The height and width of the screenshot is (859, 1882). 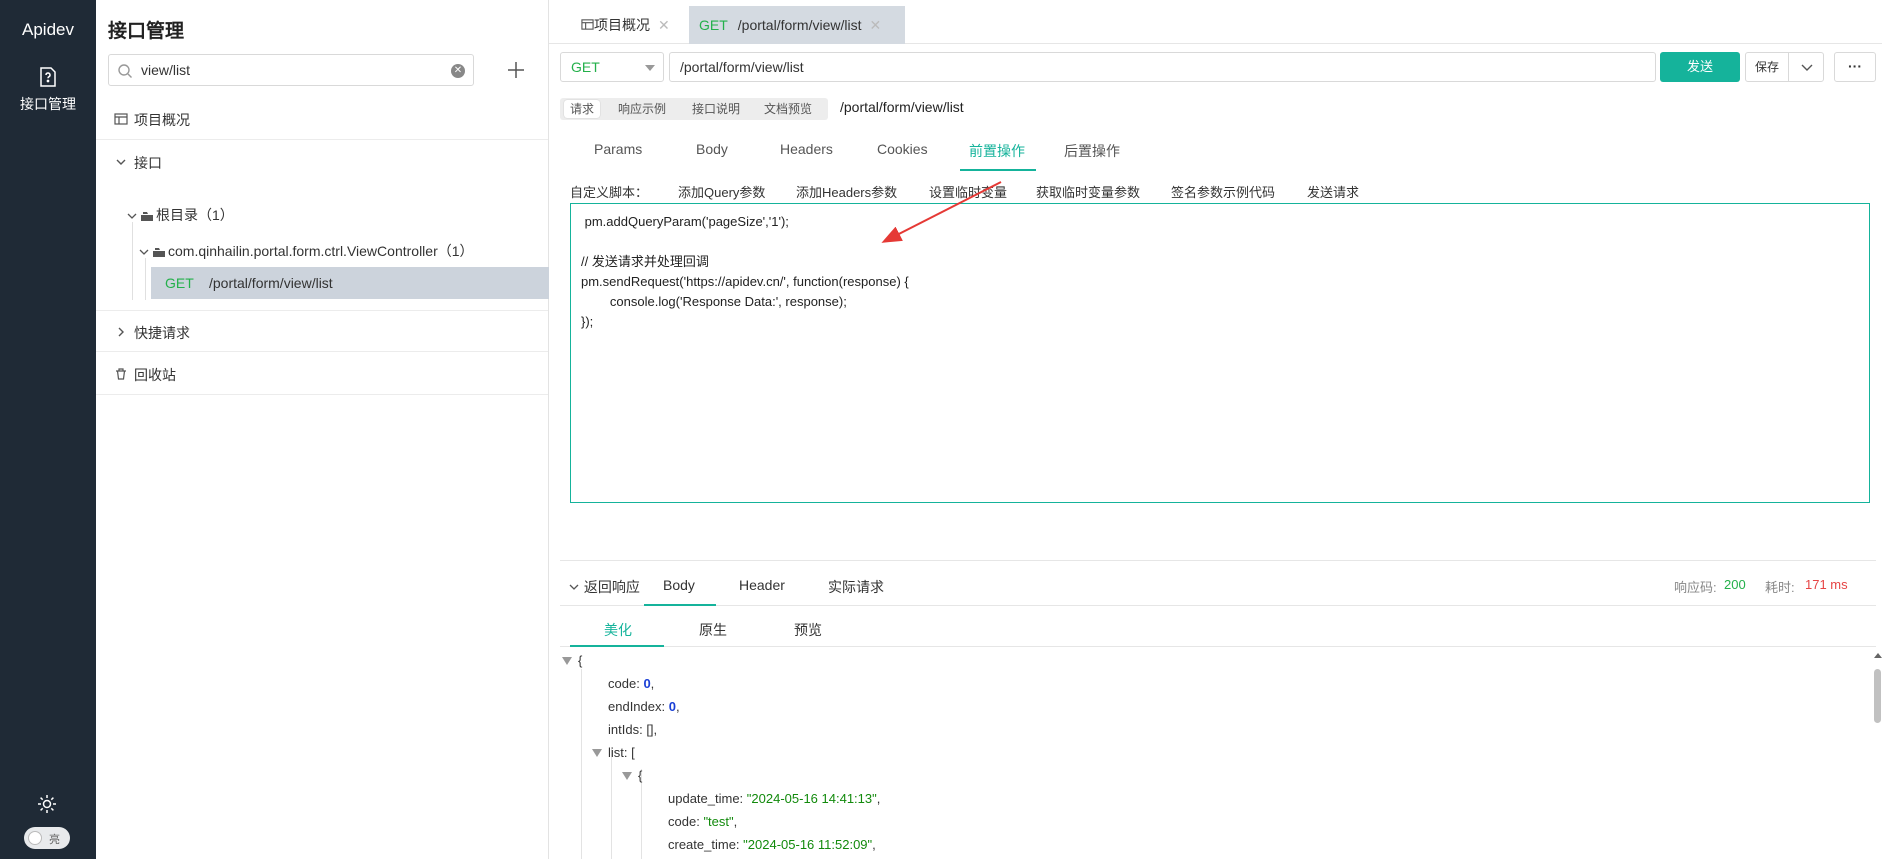 I want to click on request-tabs: Params Body Headers Cookies 前置操作 后置操作, so click(x=1215, y=151).